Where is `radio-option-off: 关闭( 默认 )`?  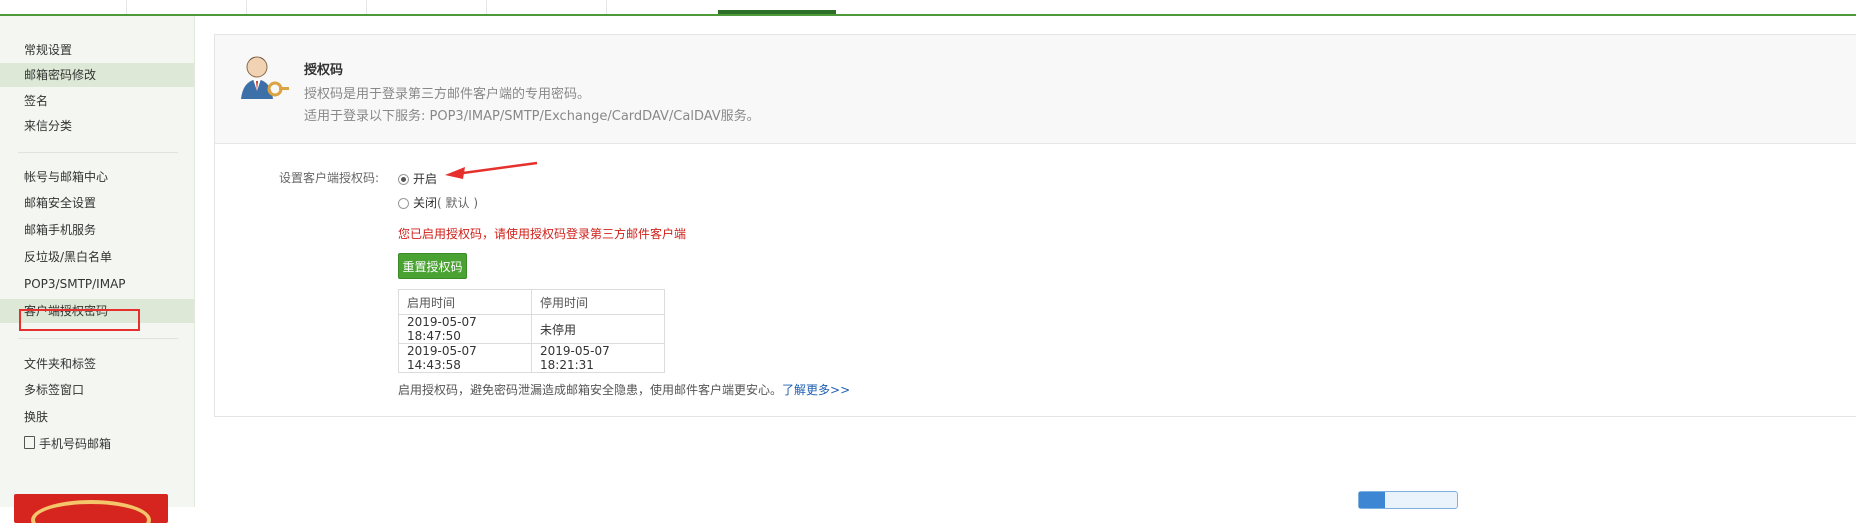 radio-option-off: 关闭( 默认 ) is located at coordinates (438, 203).